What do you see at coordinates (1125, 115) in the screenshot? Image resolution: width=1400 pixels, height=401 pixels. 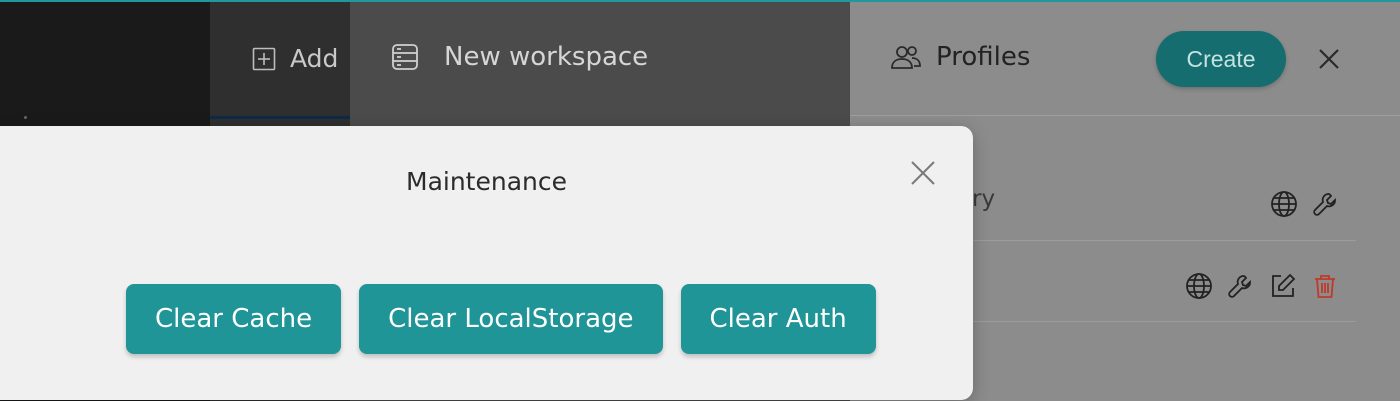 I see `profiles-header-divider` at bounding box center [1125, 115].